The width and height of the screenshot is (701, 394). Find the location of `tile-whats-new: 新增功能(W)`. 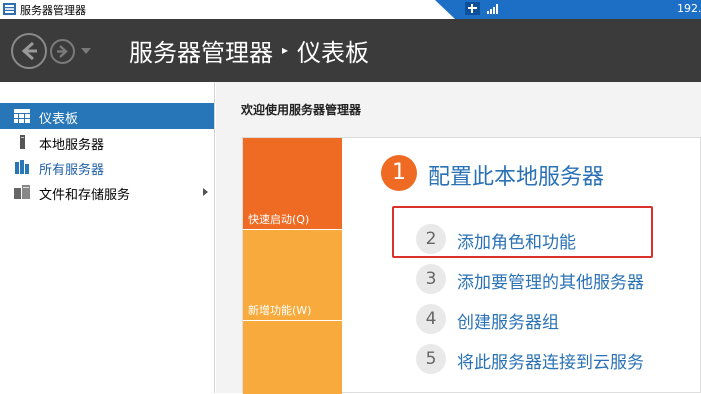

tile-whats-new: 新增功能(W) is located at coordinates (292, 275).